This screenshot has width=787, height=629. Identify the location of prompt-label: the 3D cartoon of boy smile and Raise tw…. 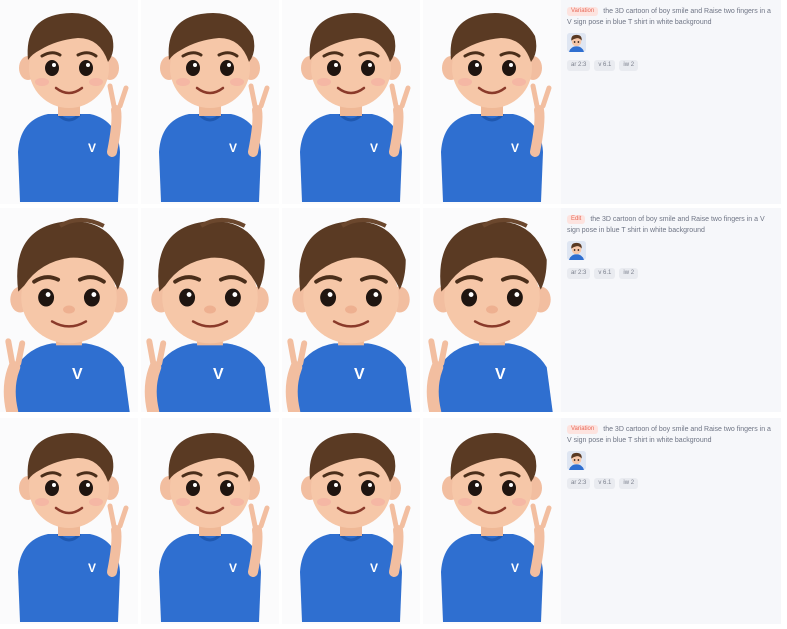
(666, 225).